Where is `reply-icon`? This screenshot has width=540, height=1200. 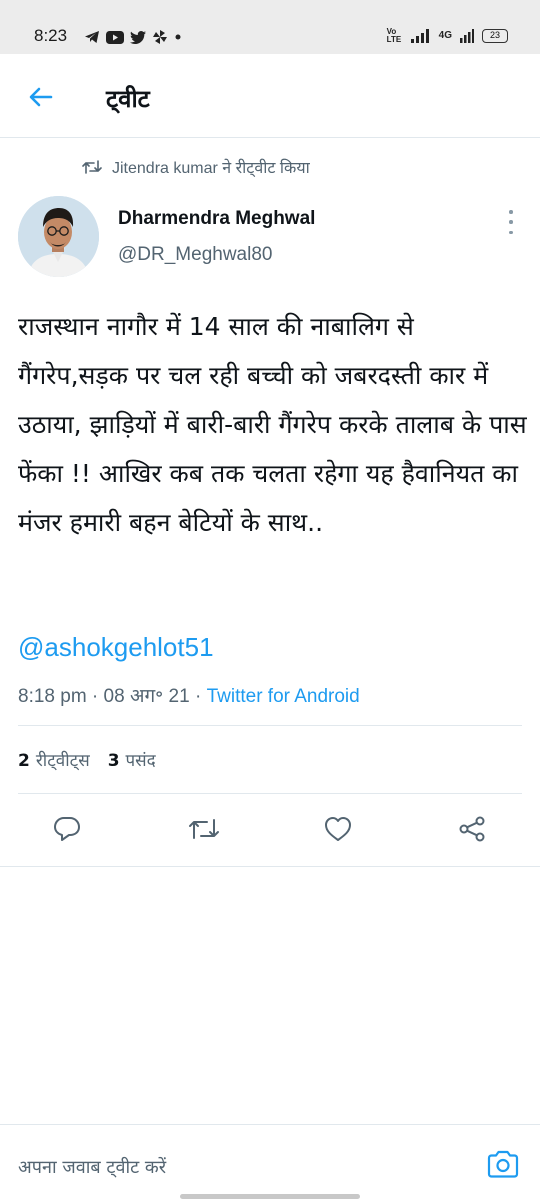 reply-icon is located at coordinates (67, 829).